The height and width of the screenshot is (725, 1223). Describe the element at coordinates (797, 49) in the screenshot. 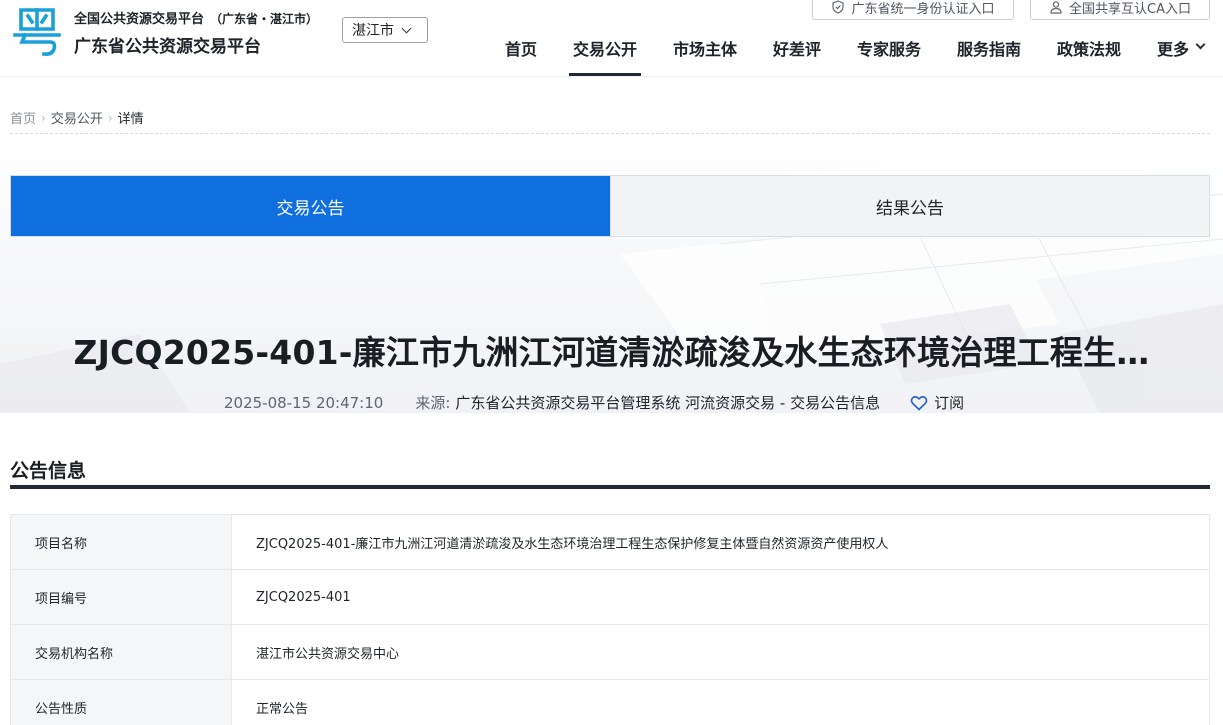

I see `nav-label: 好差评` at that location.